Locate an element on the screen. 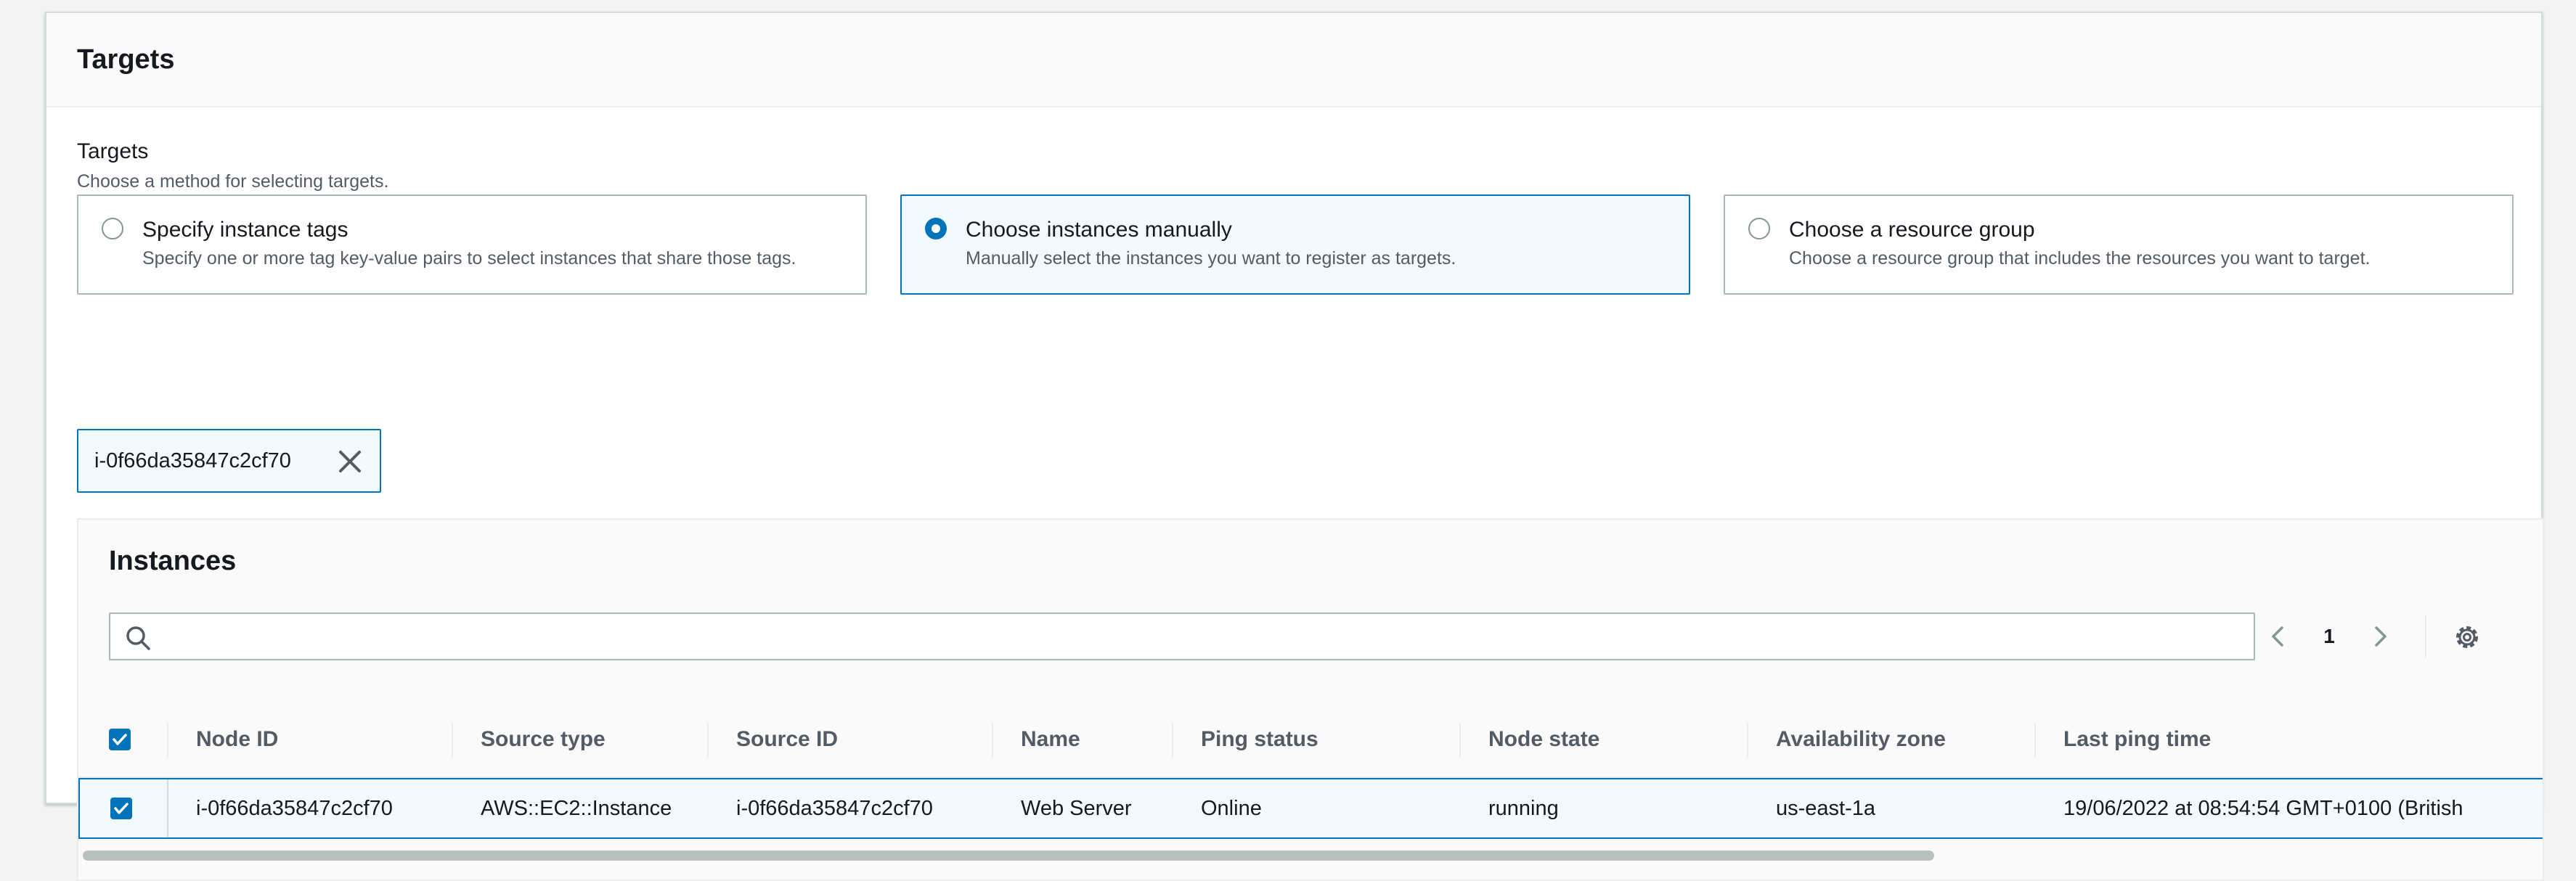 Image resolution: width=2576 pixels, height=881 pixels. scrollbar-thumb is located at coordinates (1009, 856).